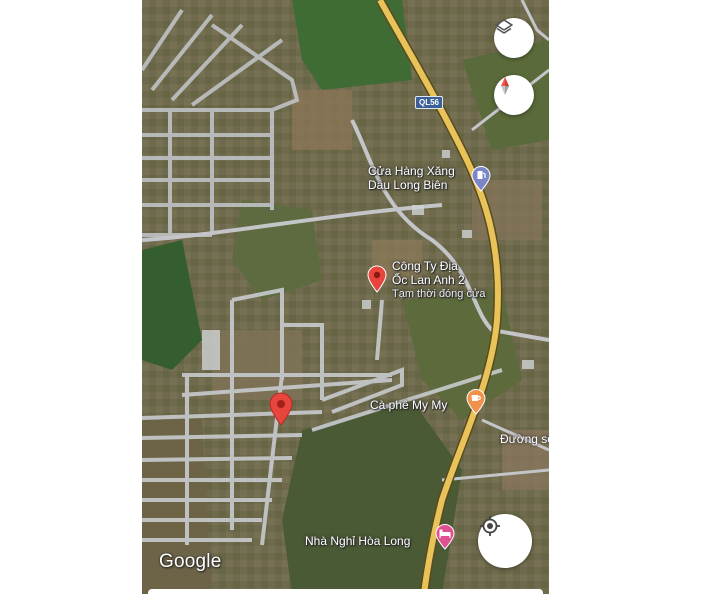 The width and height of the screenshot is (726, 594). I want to click on compass-icon, so click(505, 86).